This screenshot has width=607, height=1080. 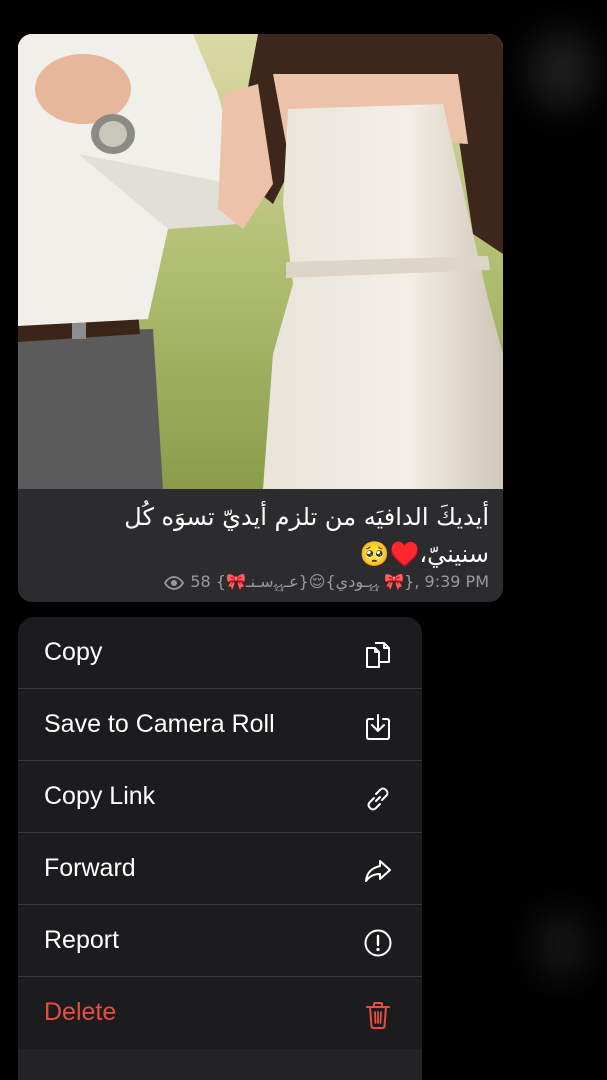 What do you see at coordinates (220, 869) in the screenshot?
I see `menu-item-forward: Forward` at bounding box center [220, 869].